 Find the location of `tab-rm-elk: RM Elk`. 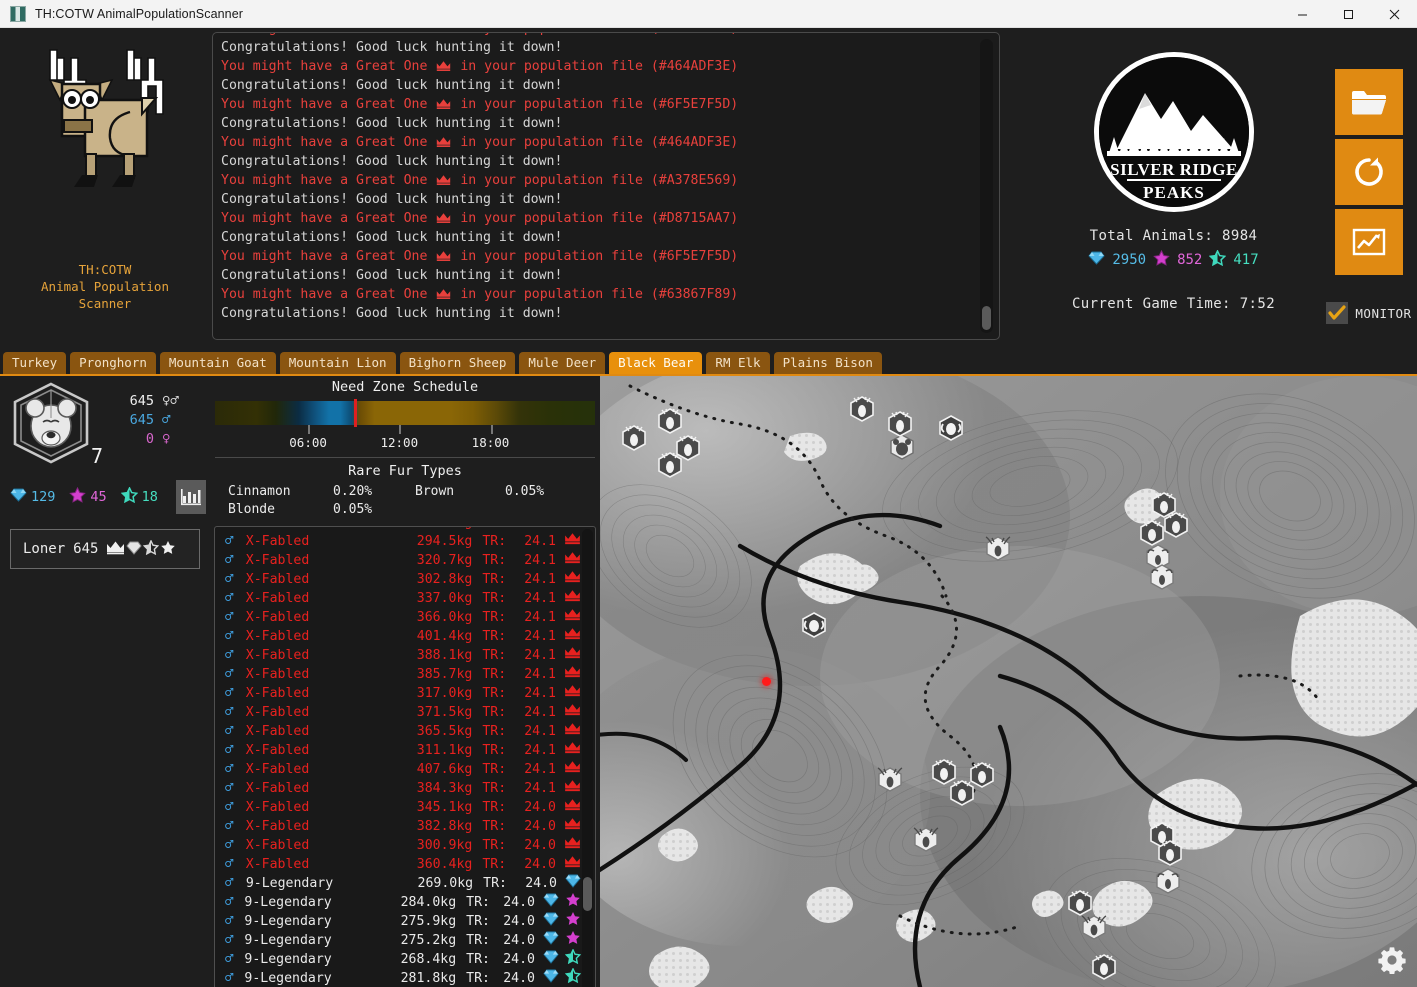

tab-rm-elk: RM Elk is located at coordinates (738, 363).